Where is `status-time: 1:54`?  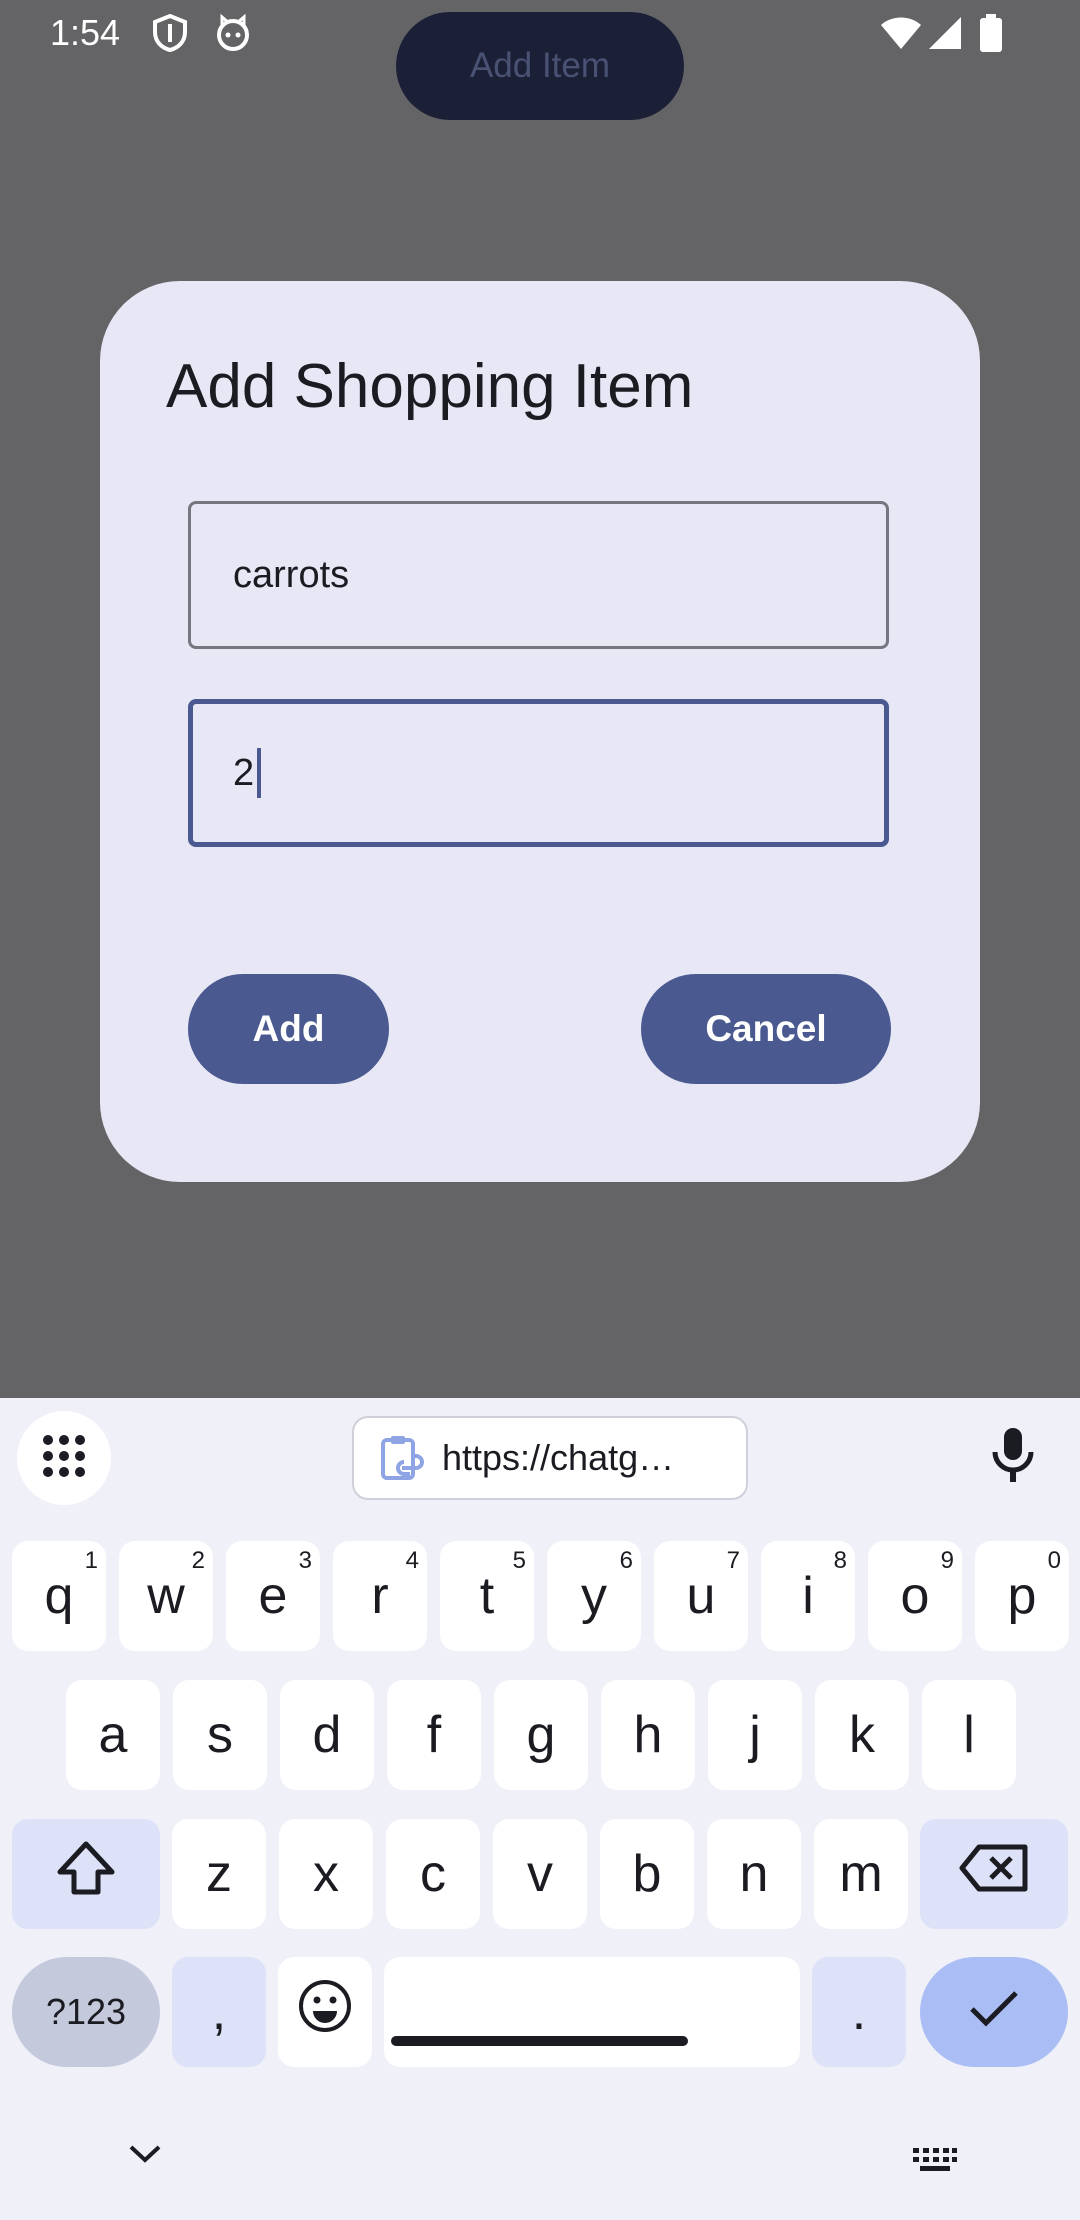 status-time: 1:54 is located at coordinates (85, 32).